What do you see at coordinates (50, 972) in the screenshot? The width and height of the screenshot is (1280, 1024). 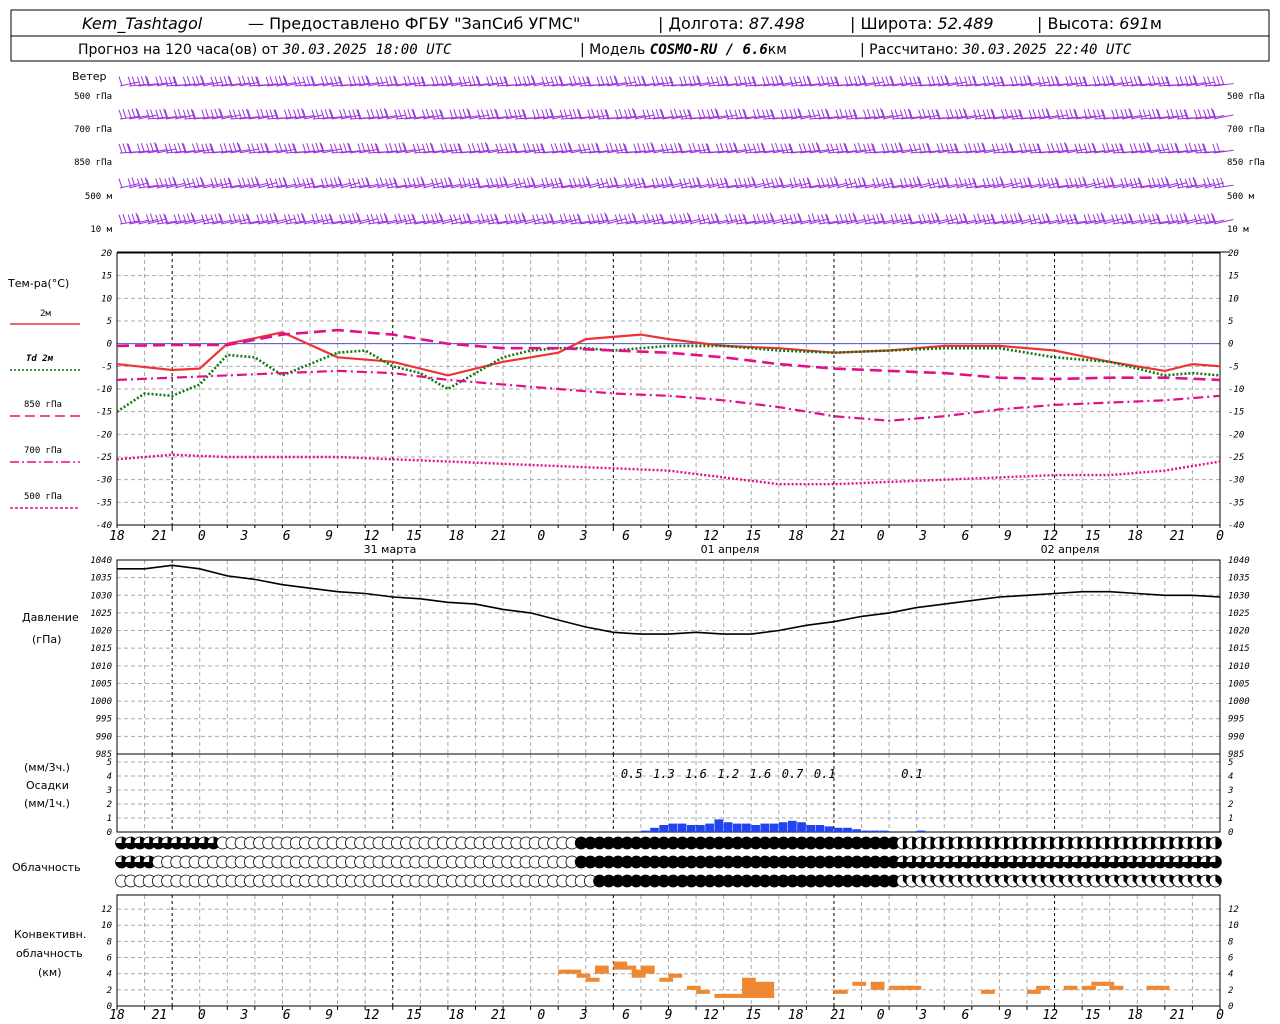 I see `conv-title-3: (км)` at bounding box center [50, 972].